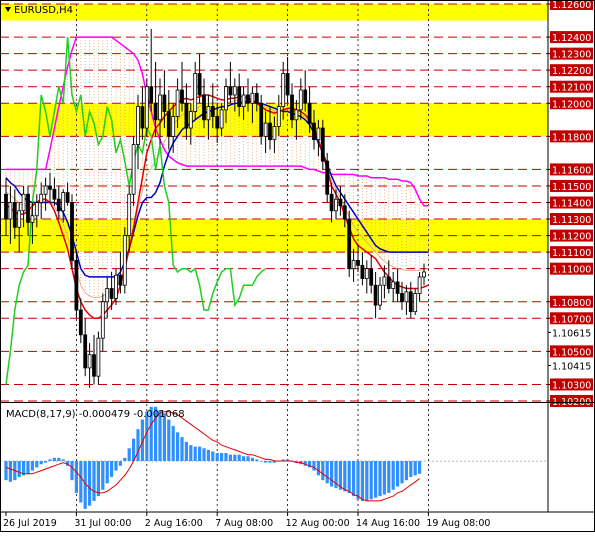 This screenshot has height=536, width=595. I want to click on price-label: 1.12400, so click(571, 38).